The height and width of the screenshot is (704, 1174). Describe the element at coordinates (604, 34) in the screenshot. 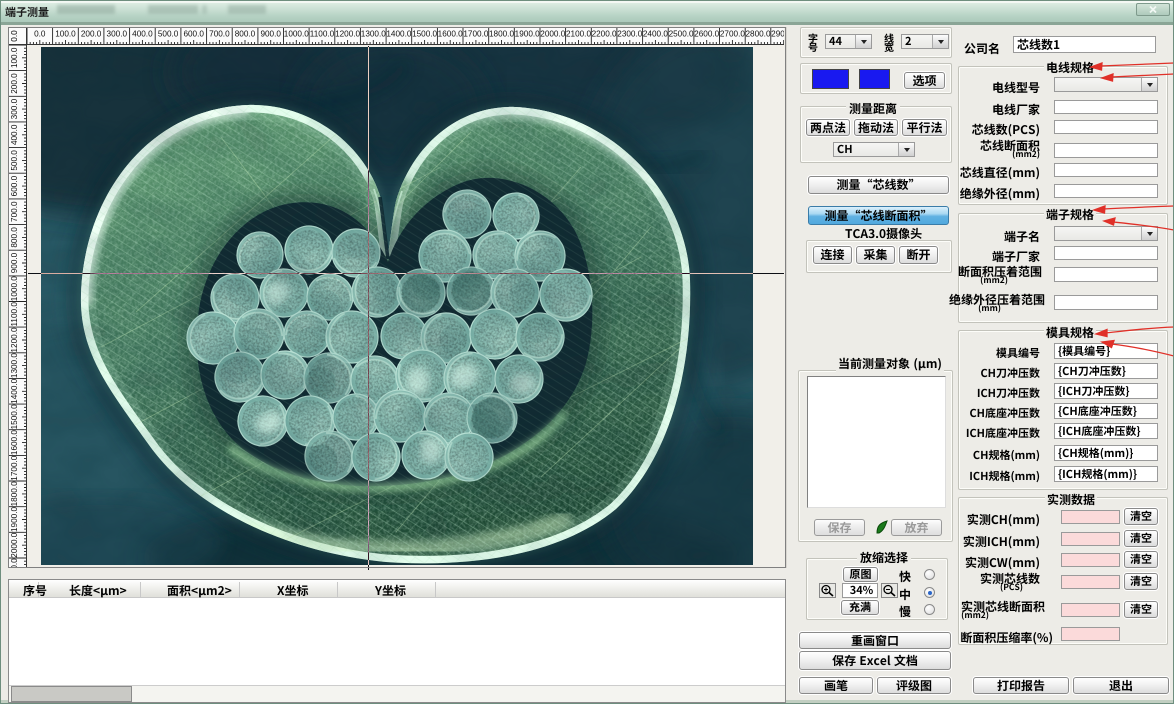

I see `svg-text: 2200.0` at that location.